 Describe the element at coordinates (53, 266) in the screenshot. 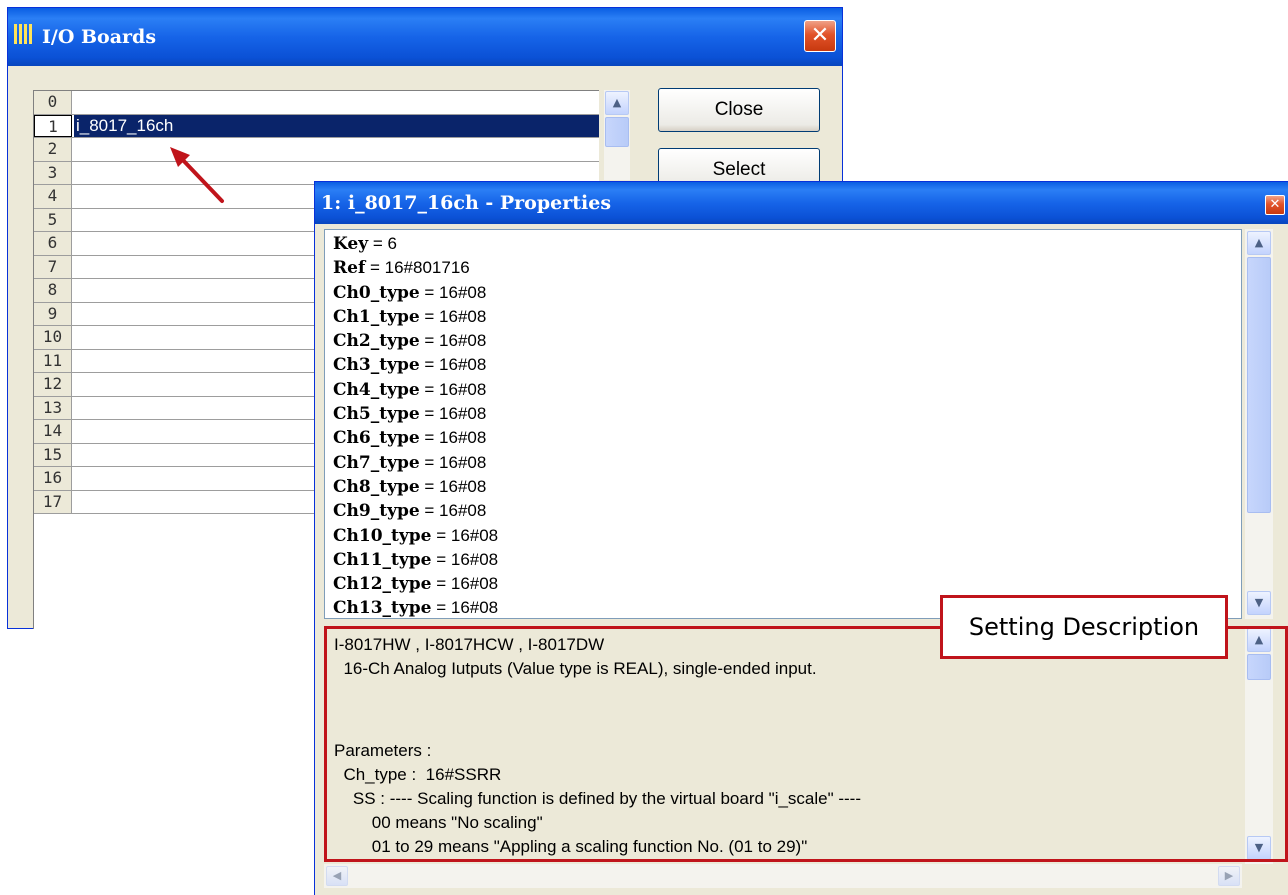

I see `row-number: 7` at that location.